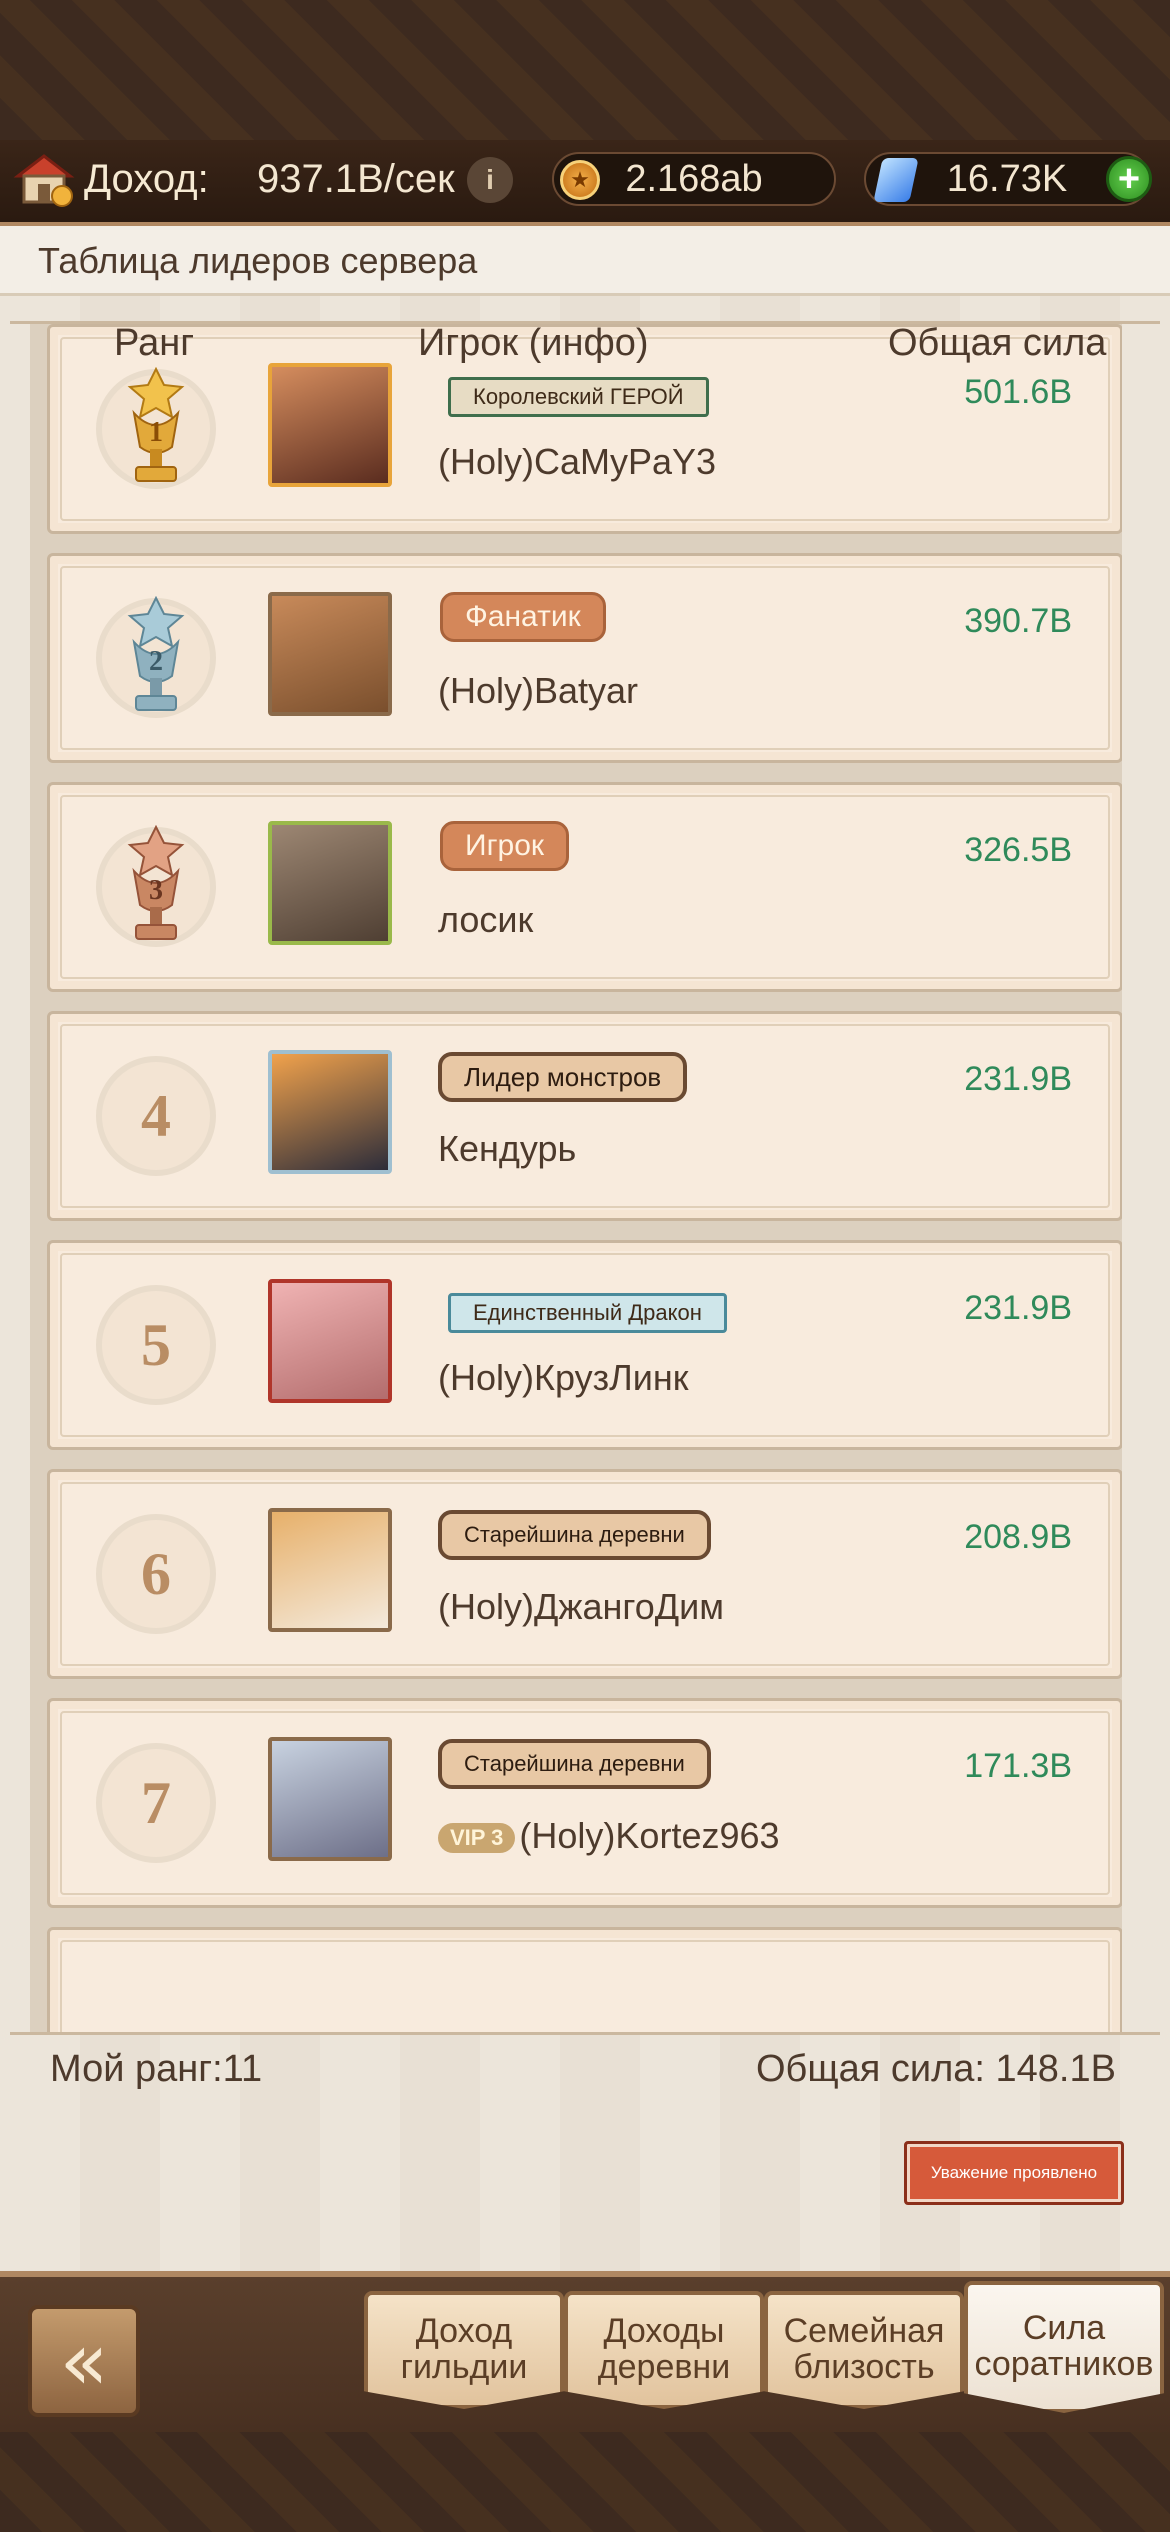 The width and height of the screenshot is (1170, 2532). I want to click on player-power: 208.9B, so click(1018, 1537).